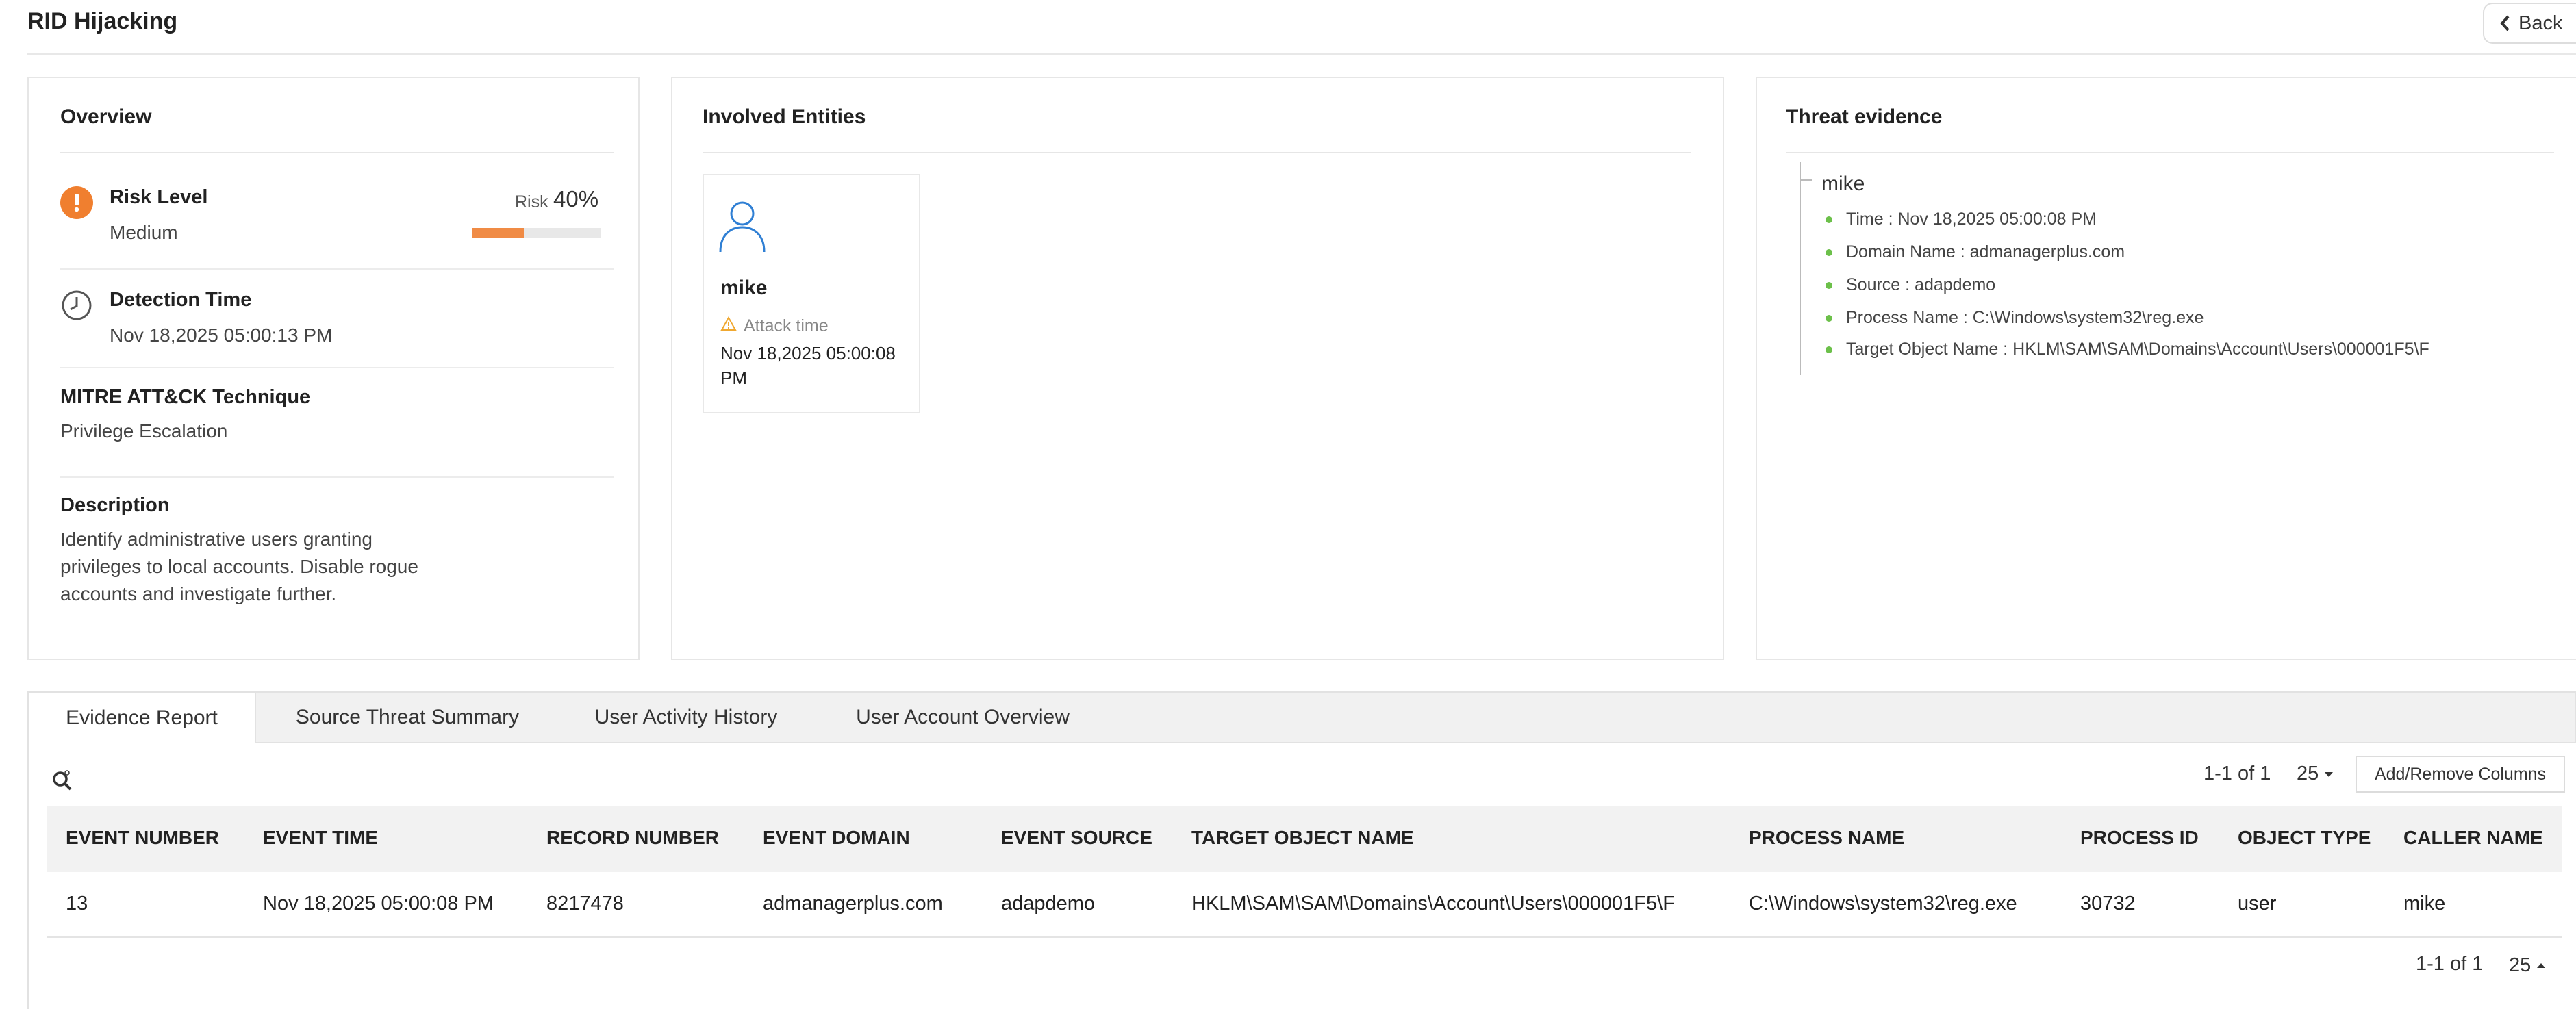  Describe the element at coordinates (1971, 219) in the screenshot. I see `evidence-item-text: Time : Nov 18,2025 05:00:08 PM` at that location.